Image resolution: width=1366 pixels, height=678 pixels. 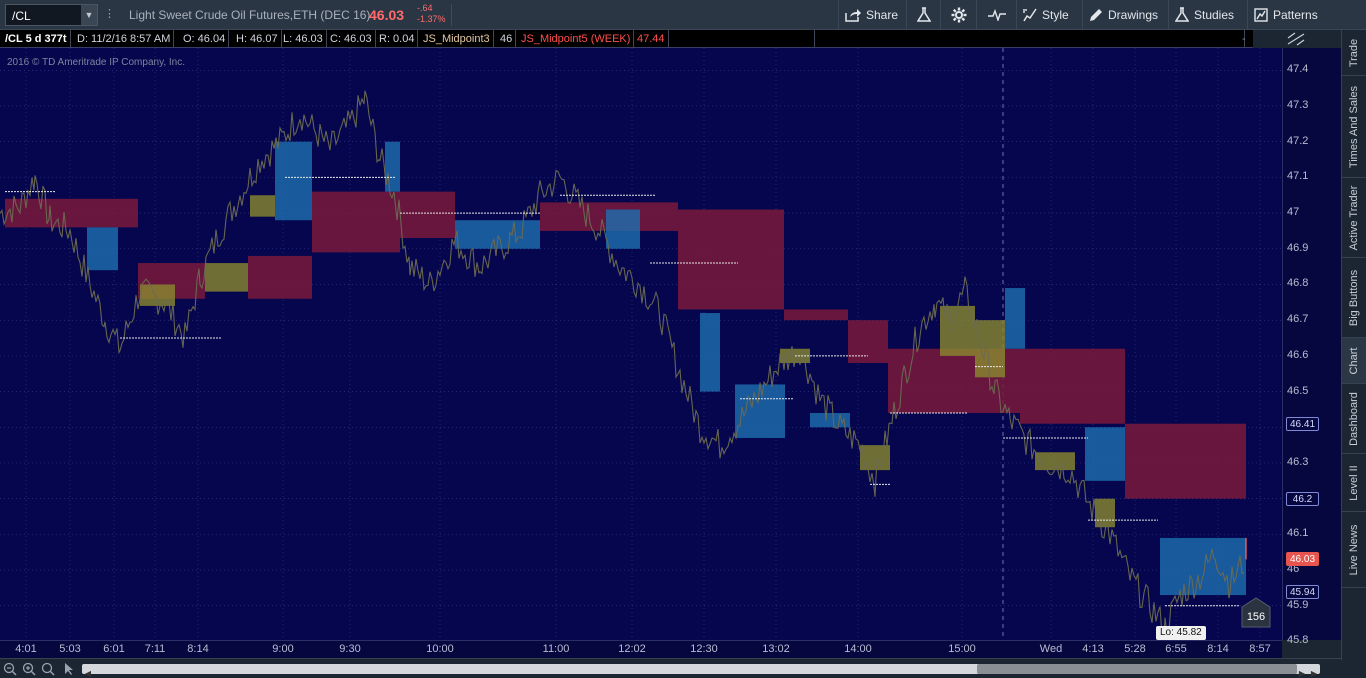 What do you see at coordinates (1354, 218) in the screenshot?
I see `sidebar-tab-active-trader: Active Trader` at bounding box center [1354, 218].